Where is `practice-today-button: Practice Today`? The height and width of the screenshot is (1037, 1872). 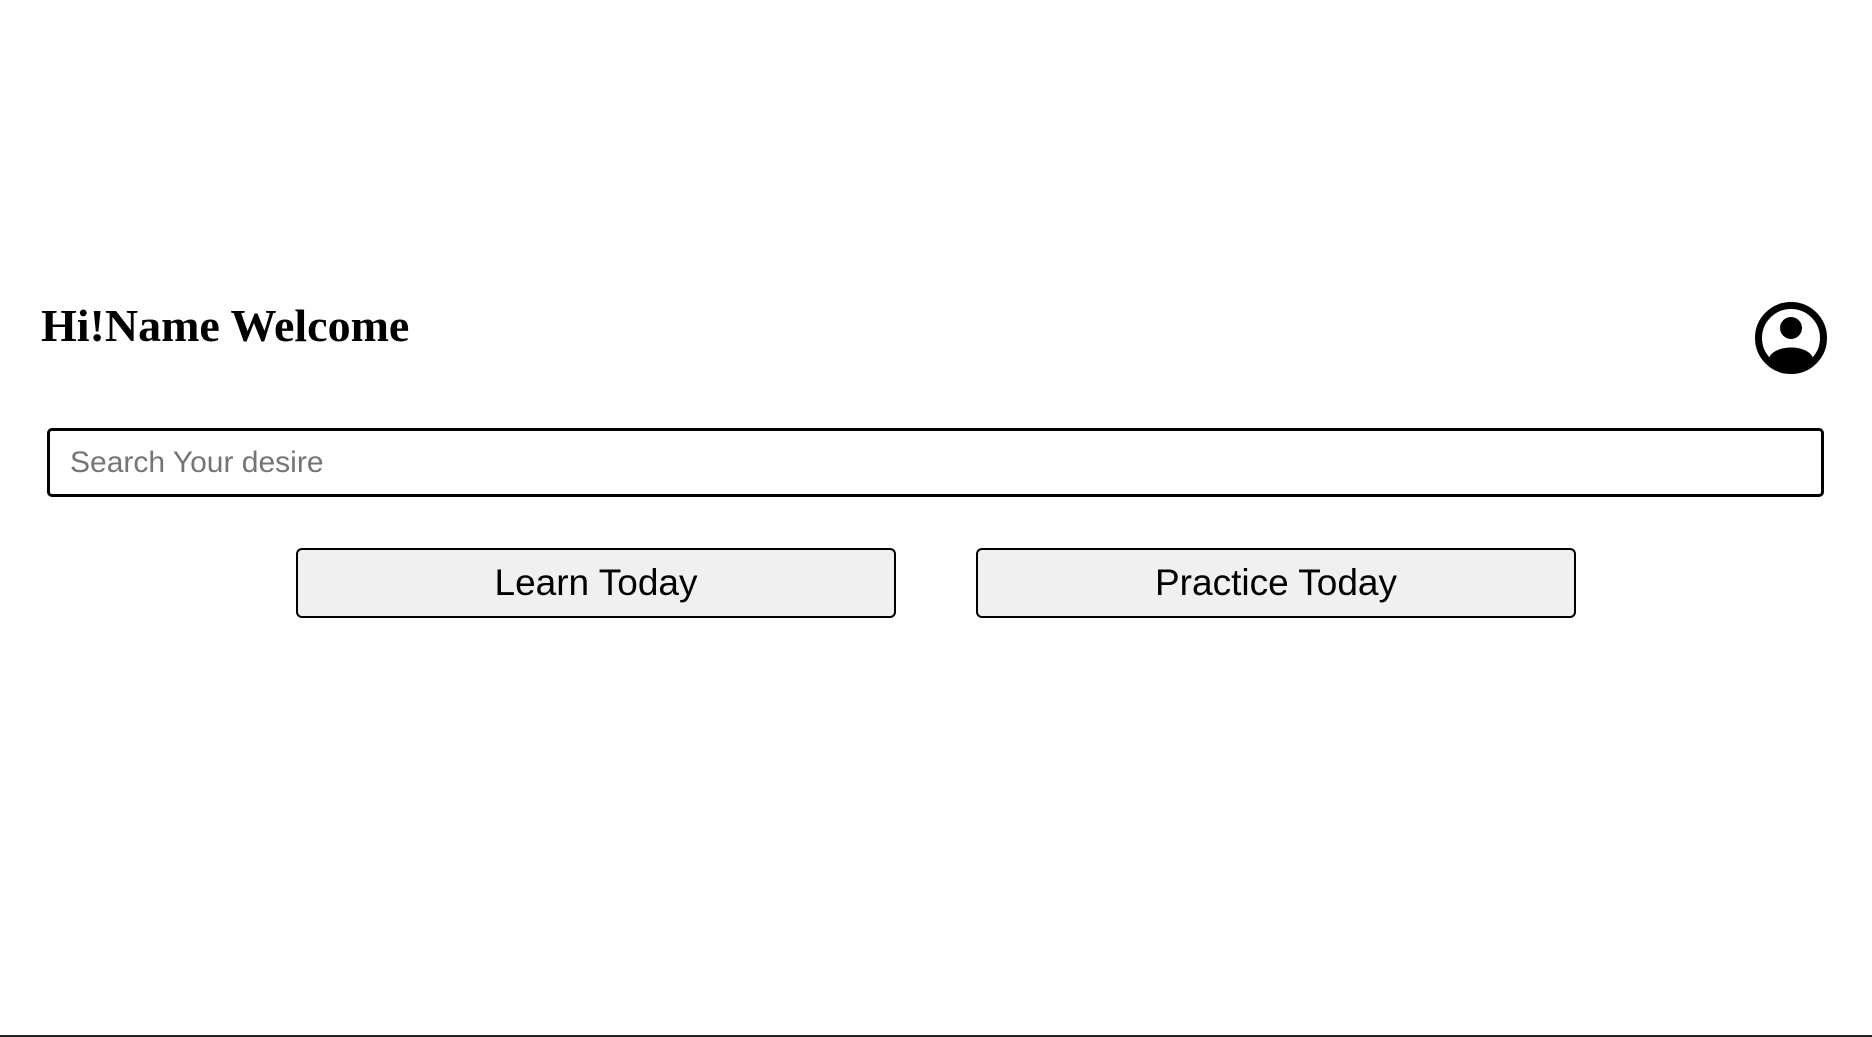 practice-today-button: Practice Today is located at coordinates (1276, 583).